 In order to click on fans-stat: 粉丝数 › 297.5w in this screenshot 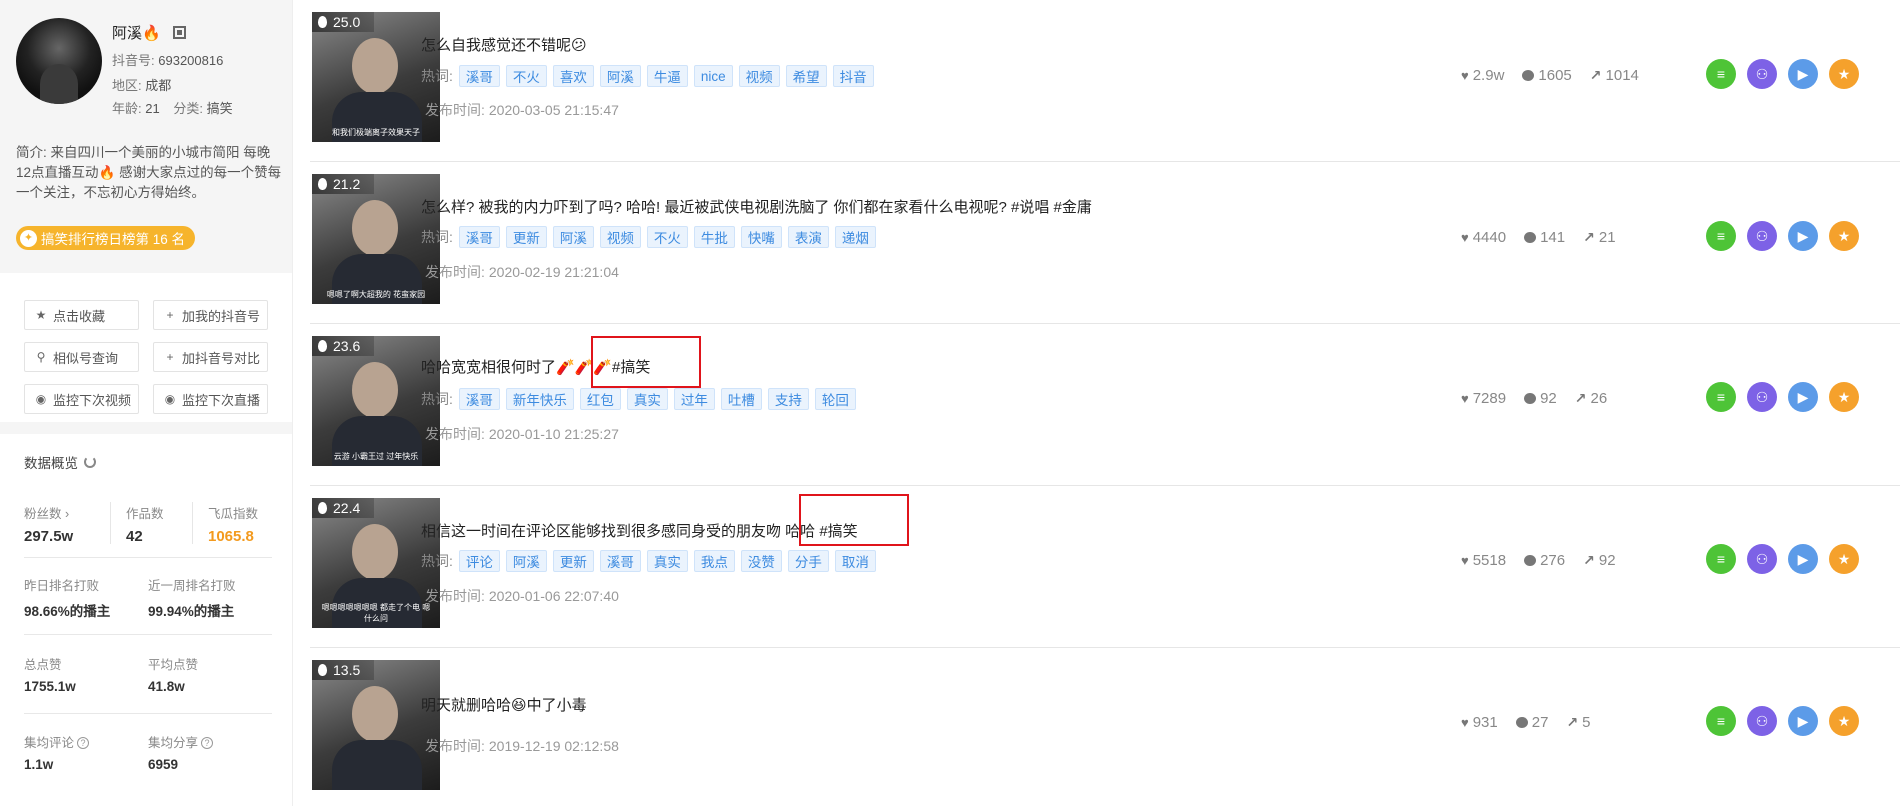, I will do `click(48, 524)`.